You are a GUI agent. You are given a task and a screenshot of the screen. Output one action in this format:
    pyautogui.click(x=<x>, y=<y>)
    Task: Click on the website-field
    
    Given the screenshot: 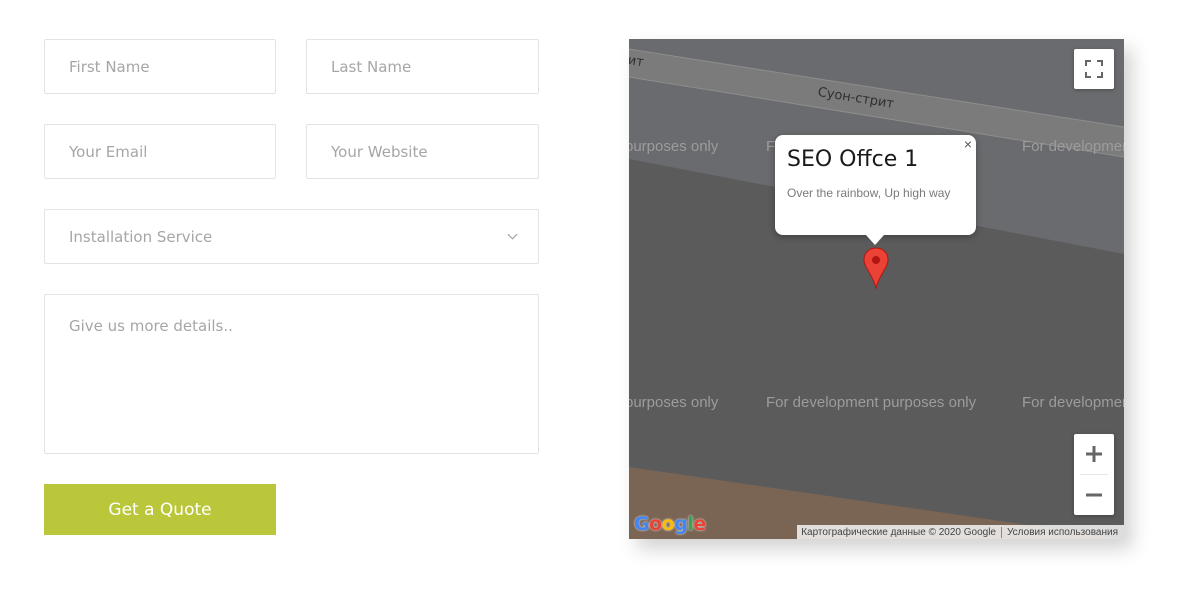 What is the action you would take?
    pyautogui.click(x=422, y=151)
    